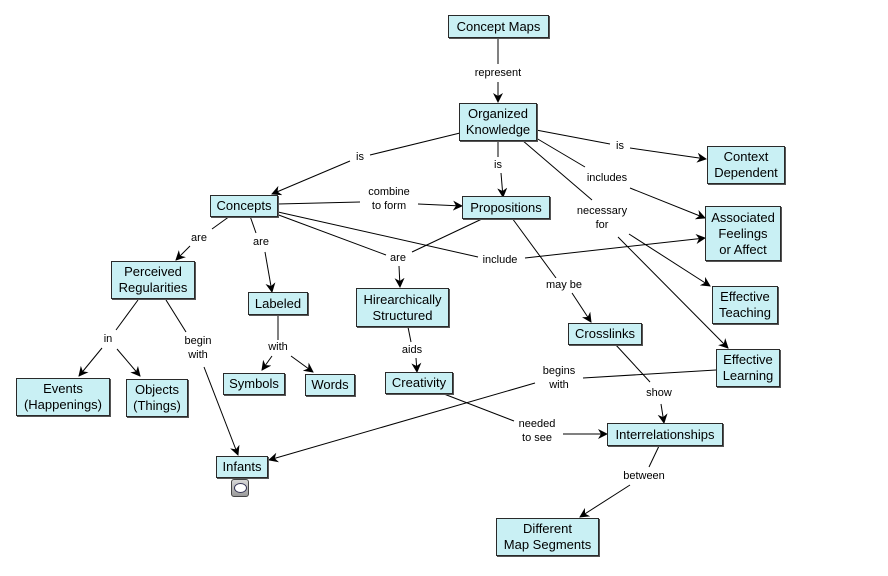 The height and width of the screenshot is (576, 888). Describe the element at coordinates (748, 368) in the screenshot. I see `node-effective-learning: Effective Learning` at that location.